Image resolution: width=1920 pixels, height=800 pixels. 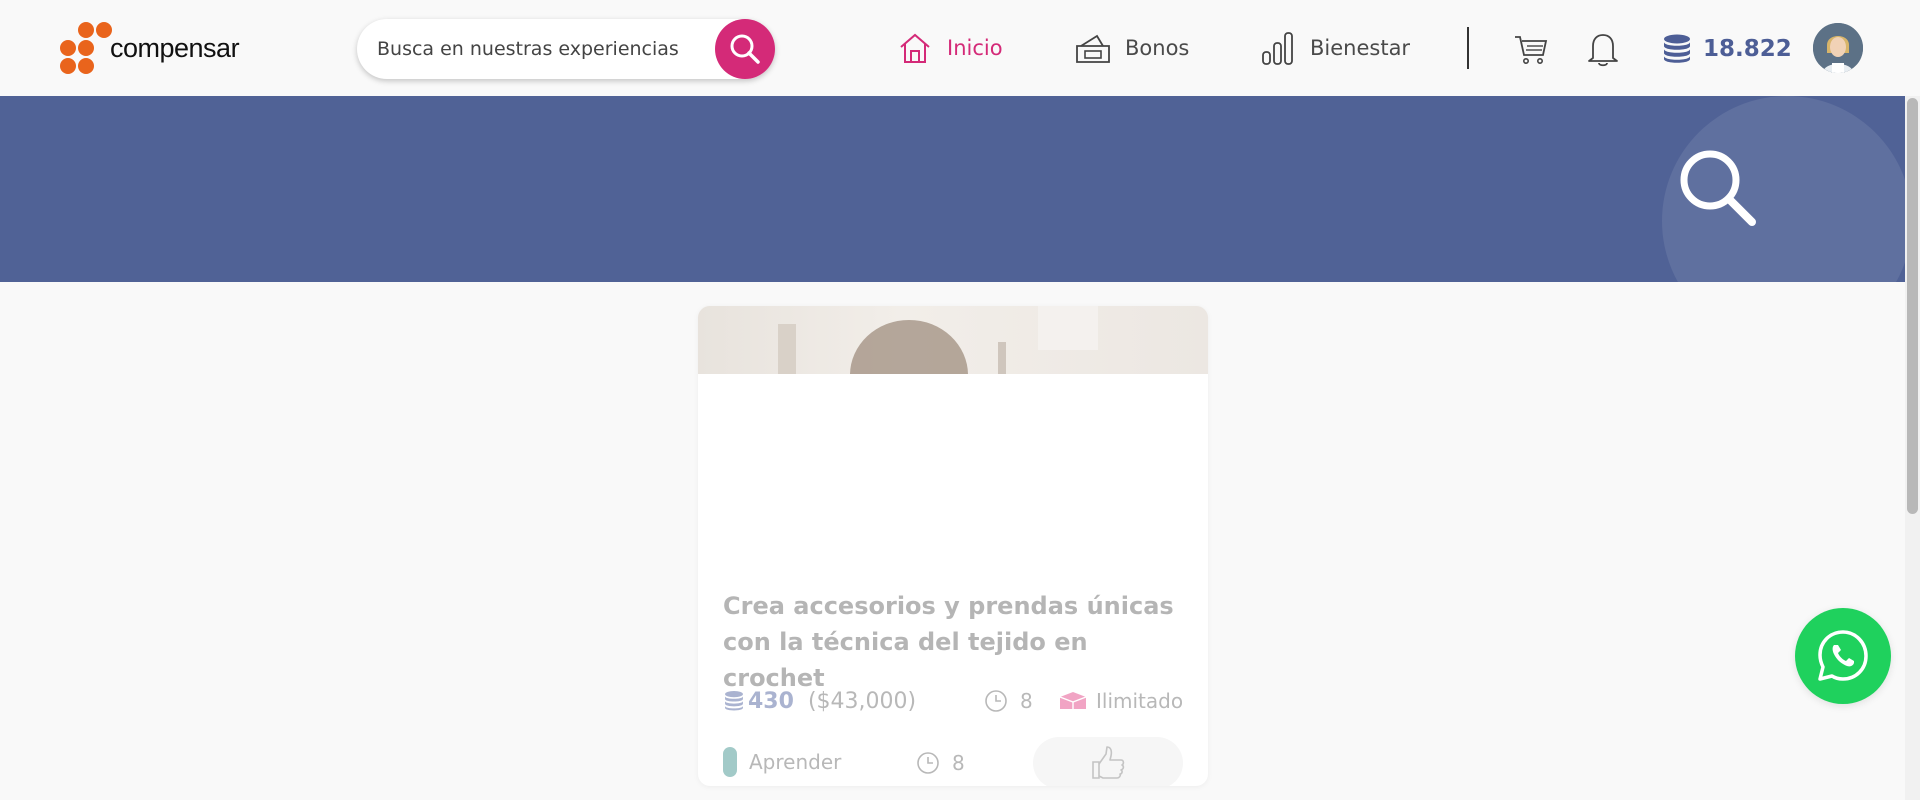 What do you see at coordinates (975, 48) in the screenshot?
I see `nav-label-inicio: Inicio` at bounding box center [975, 48].